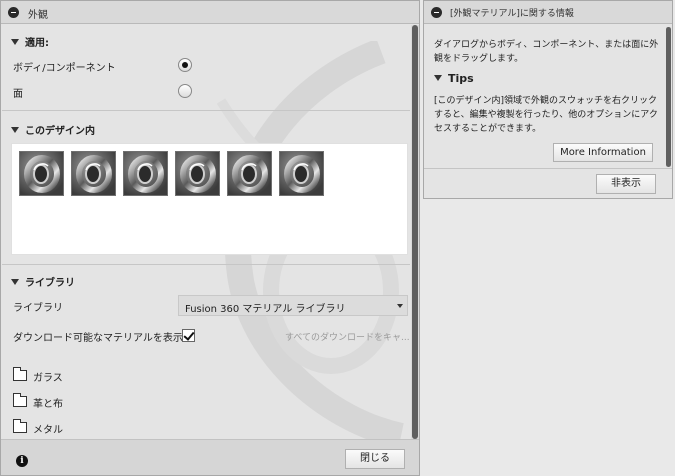  Describe the element at coordinates (185, 91) in the screenshot. I see `apply-face-radio` at that location.